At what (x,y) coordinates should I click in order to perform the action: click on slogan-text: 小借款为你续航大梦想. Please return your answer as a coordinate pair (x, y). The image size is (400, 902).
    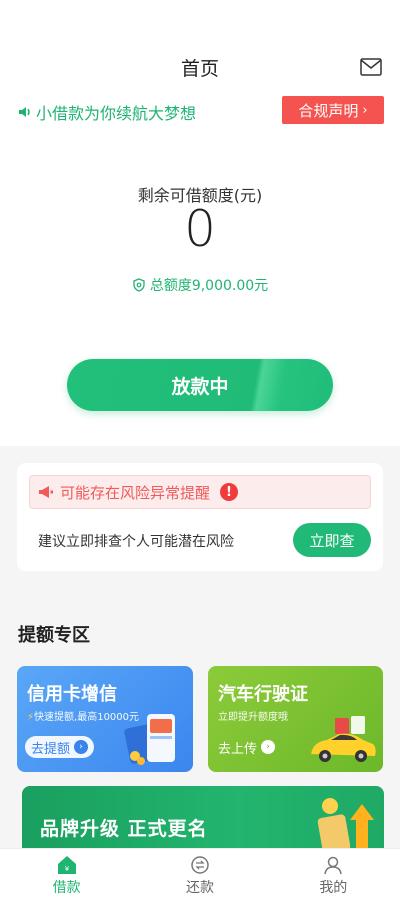
    Looking at the image, I should click on (116, 113).